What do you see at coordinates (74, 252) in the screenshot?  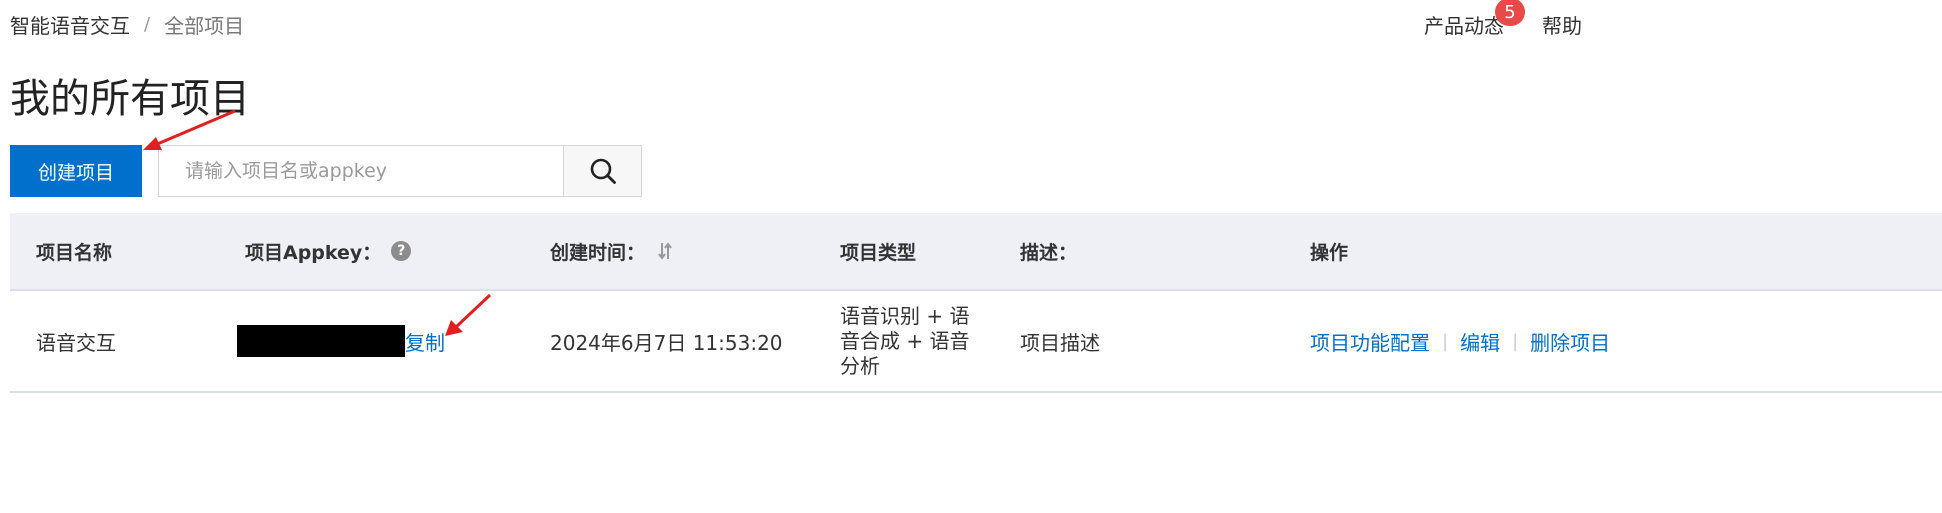 I see `header-project-name: 项目名称` at bounding box center [74, 252].